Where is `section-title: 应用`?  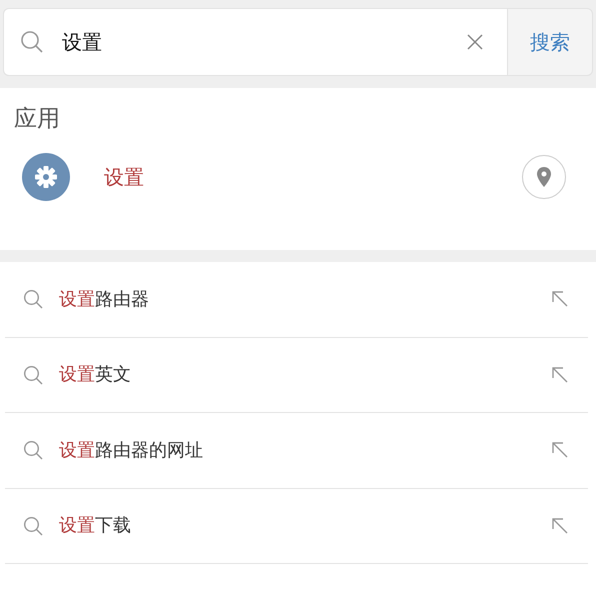 section-title: 应用 is located at coordinates (37, 119).